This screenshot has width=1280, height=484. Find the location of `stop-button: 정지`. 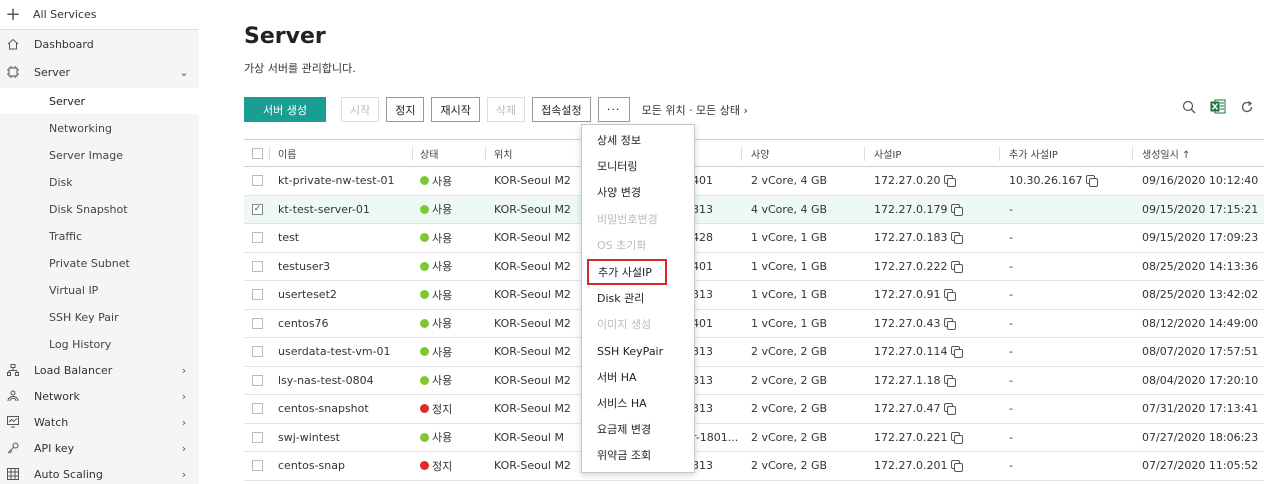

stop-button: 정지 is located at coordinates (405, 109).